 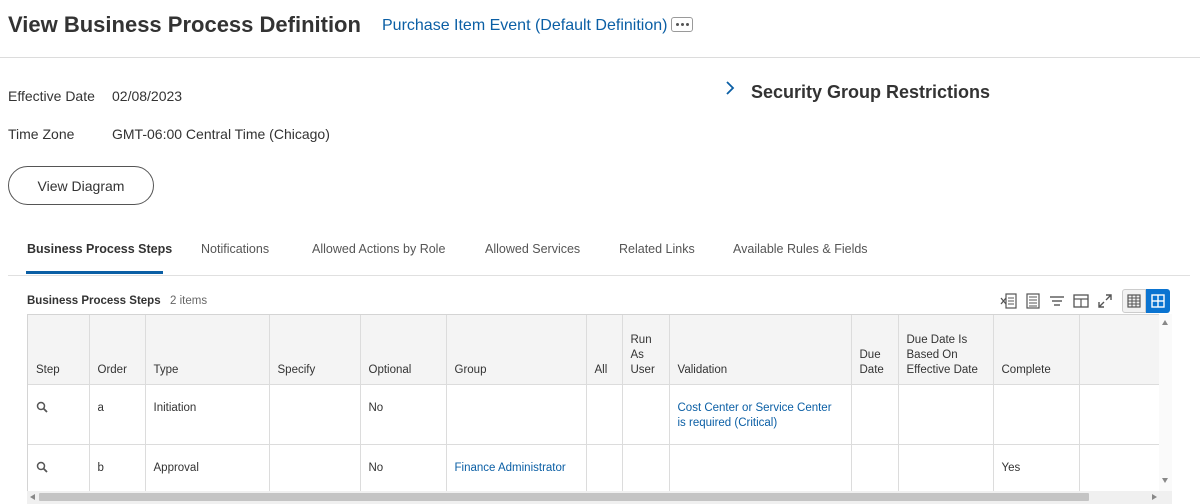 I want to click on tab-related-links: Related Links, so click(x=657, y=249).